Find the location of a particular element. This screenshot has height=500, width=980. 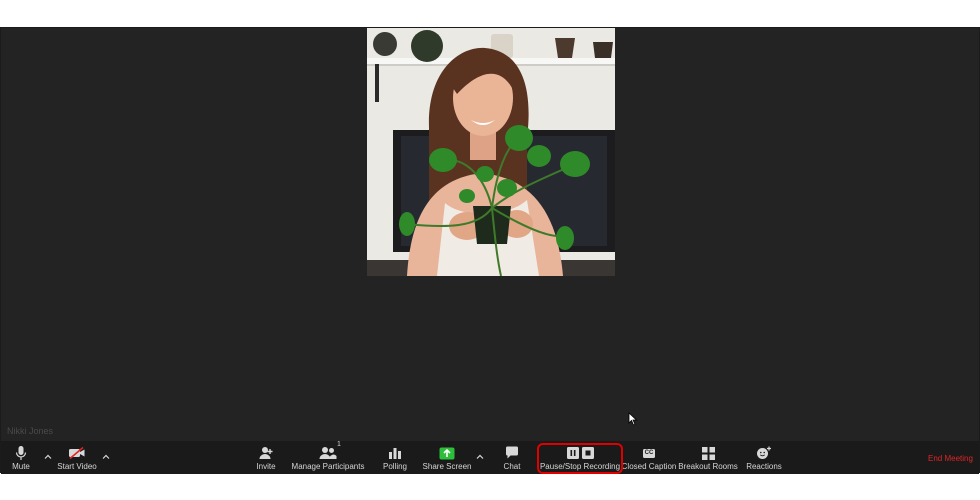

add-user-icon is located at coordinates (266, 453).